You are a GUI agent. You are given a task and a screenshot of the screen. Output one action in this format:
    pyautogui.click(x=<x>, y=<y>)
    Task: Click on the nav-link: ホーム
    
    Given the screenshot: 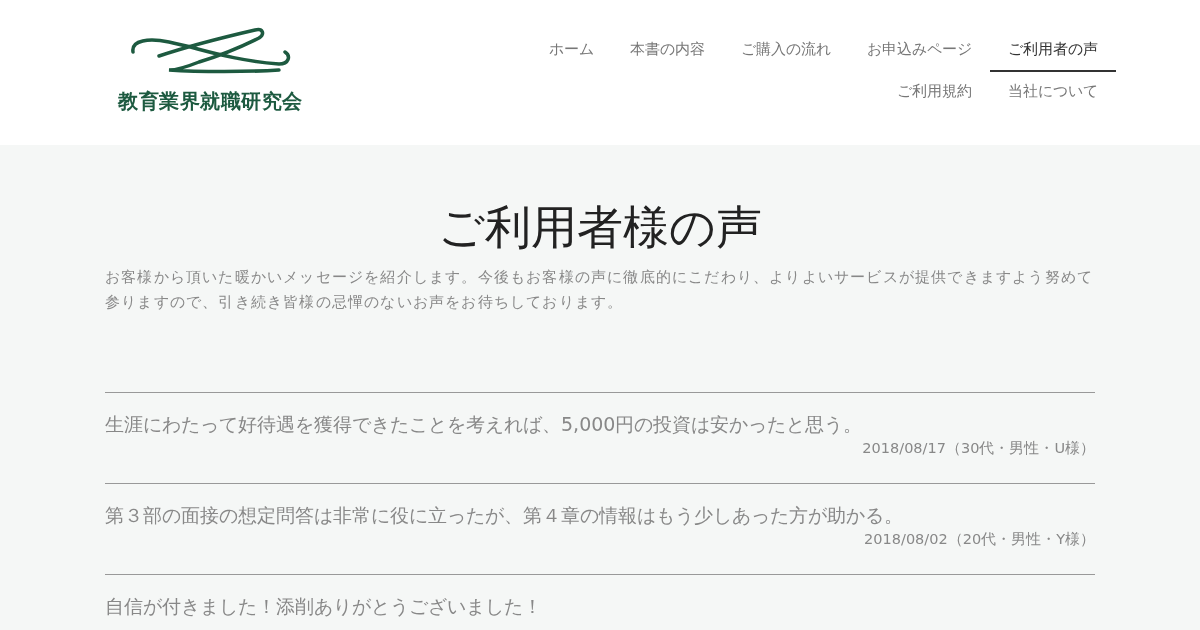 What is the action you would take?
    pyautogui.click(x=571, y=51)
    